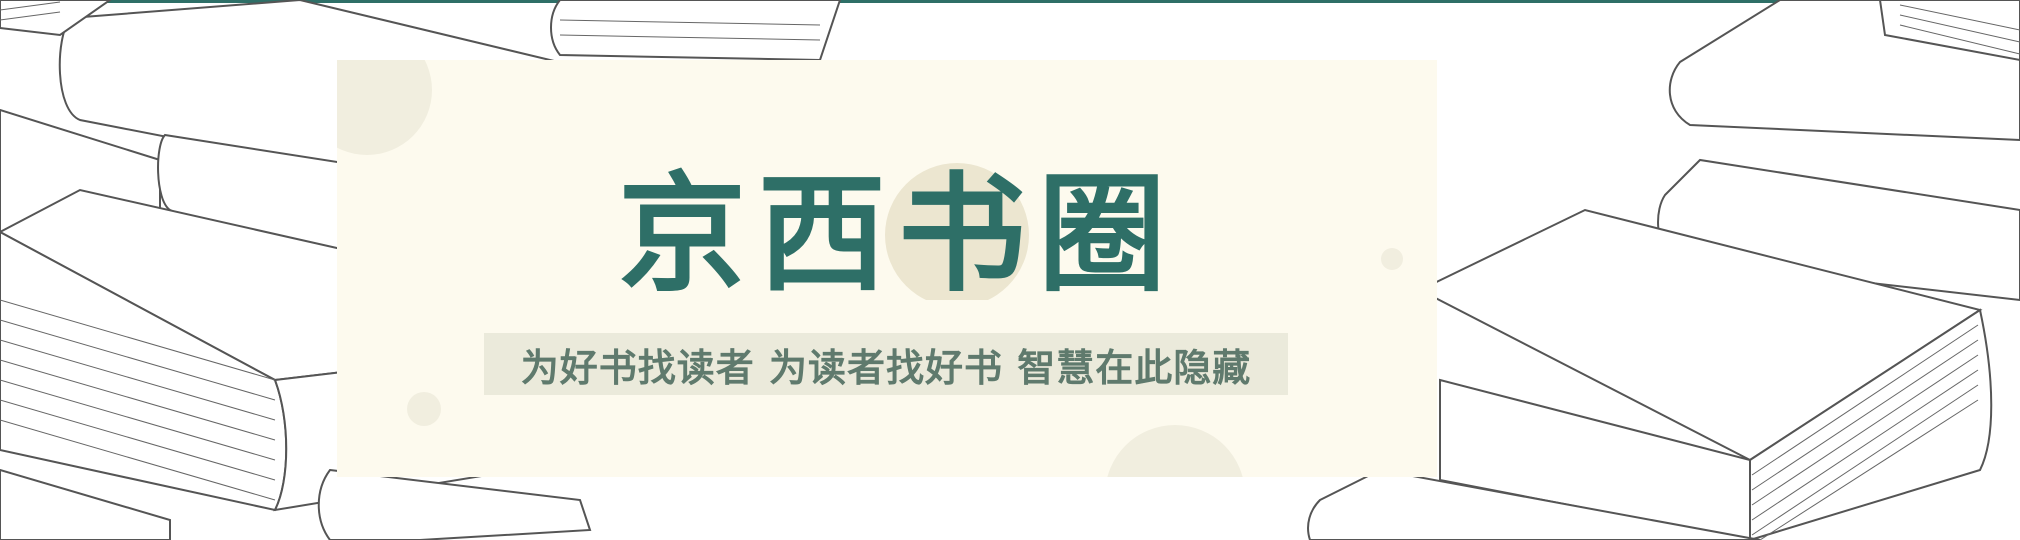 The width and height of the screenshot is (2020, 540). I want to click on title-char-jing: 京, so click(682, 231).